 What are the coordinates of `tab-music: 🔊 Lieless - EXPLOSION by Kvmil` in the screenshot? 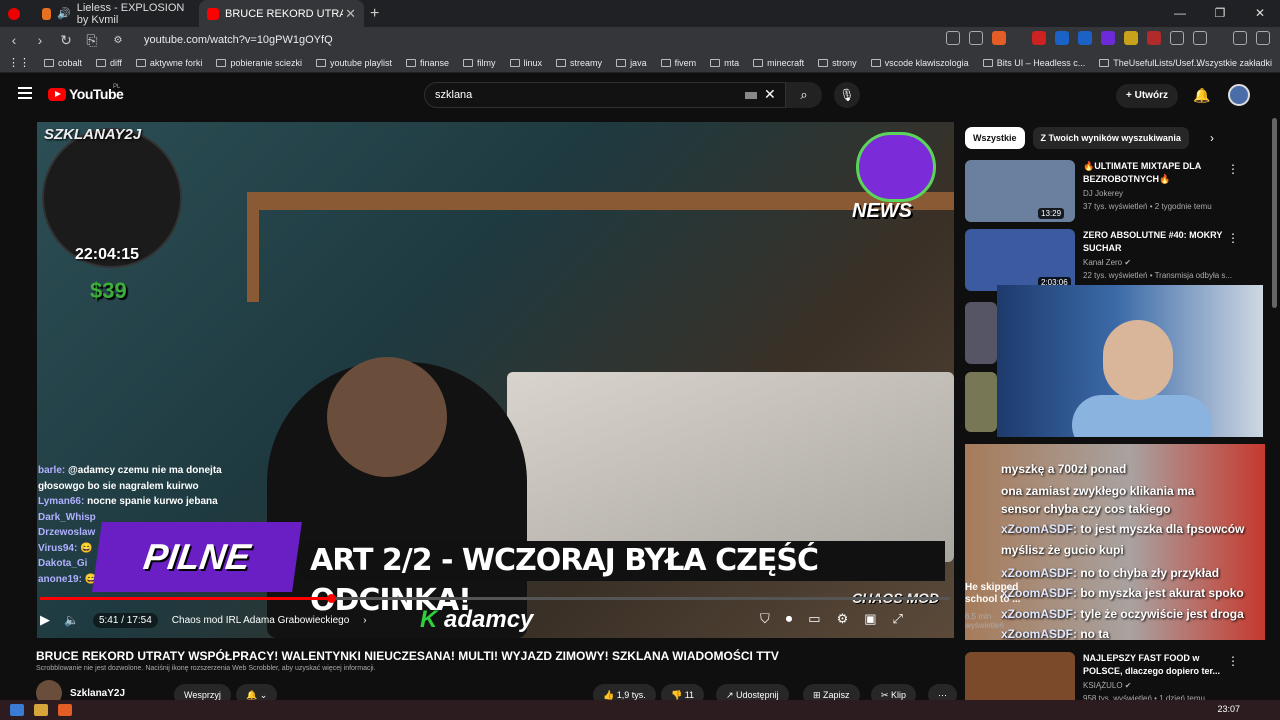 It's located at (116, 13).